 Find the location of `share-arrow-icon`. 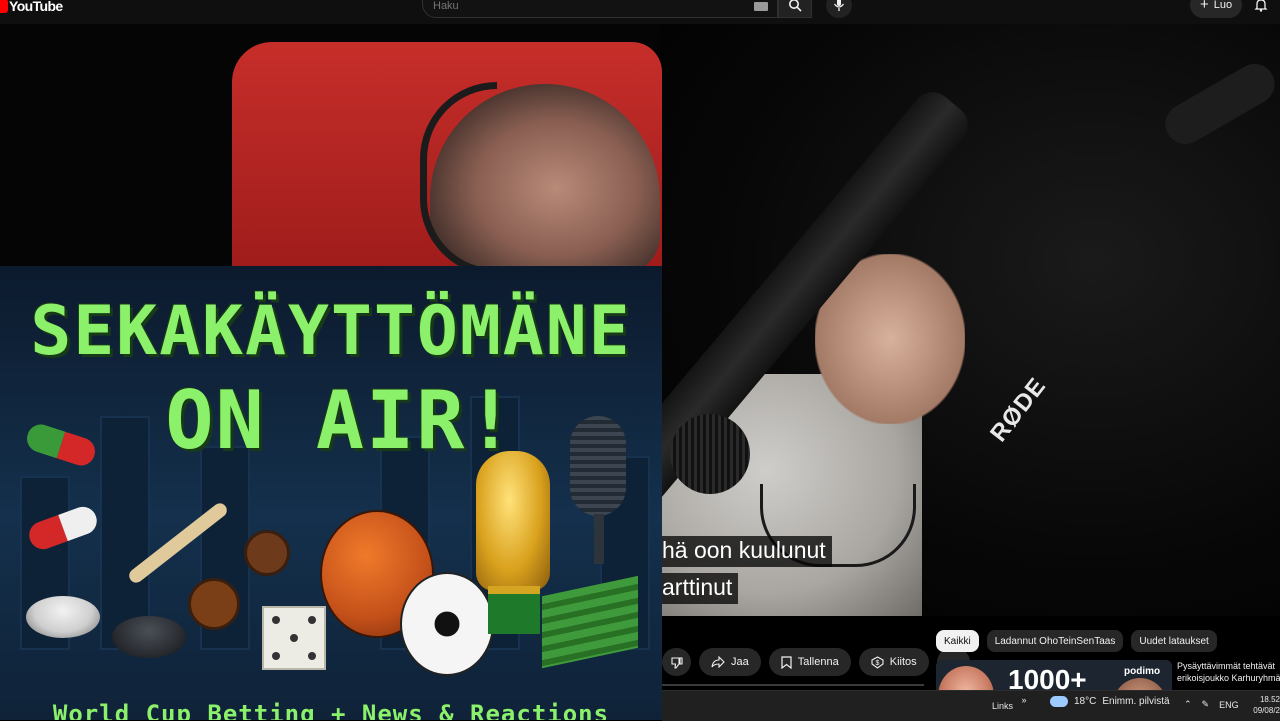

share-arrow-icon is located at coordinates (718, 662).